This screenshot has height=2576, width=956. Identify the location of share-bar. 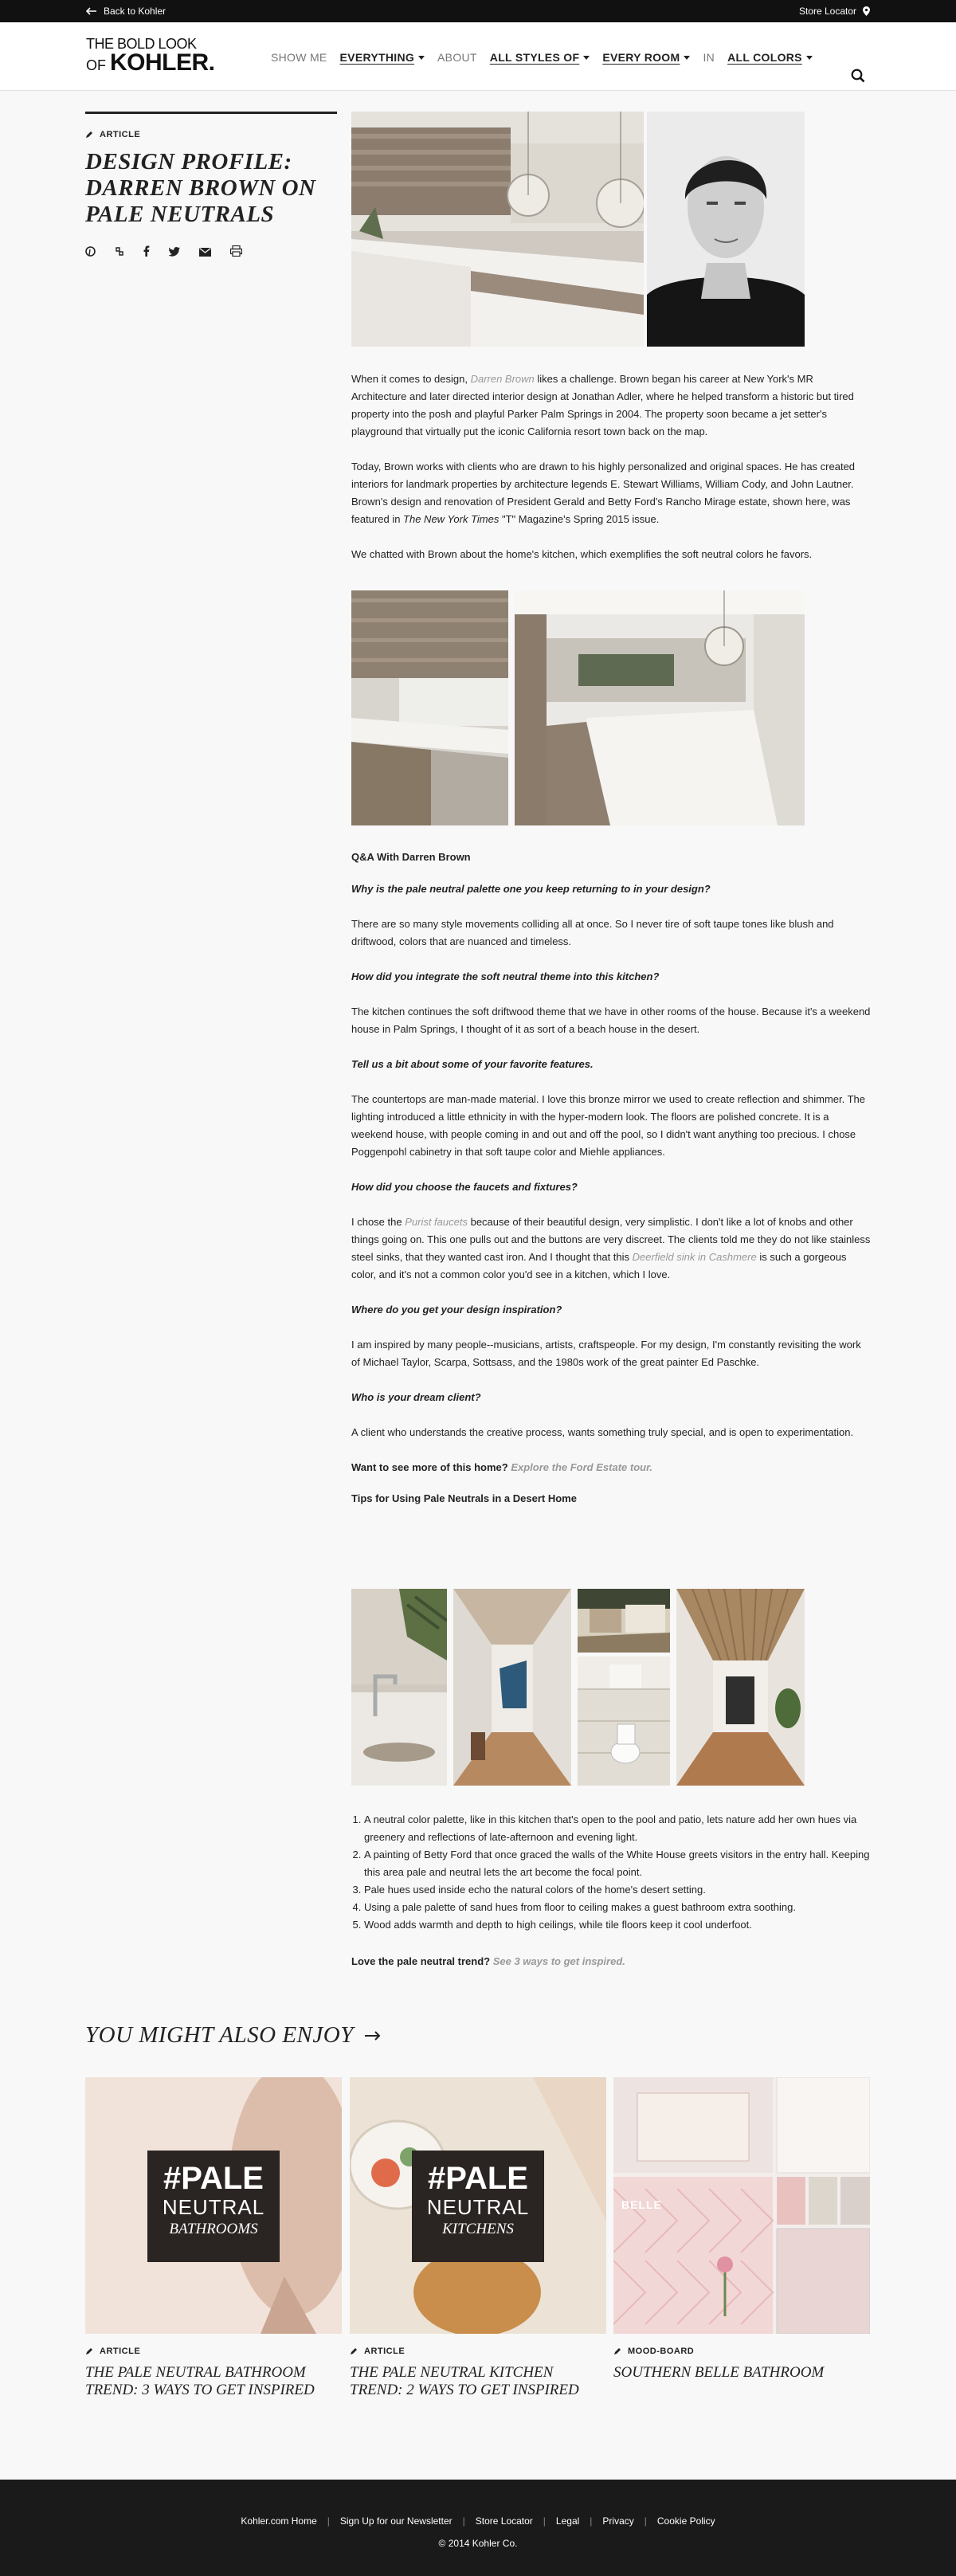
(211, 253).